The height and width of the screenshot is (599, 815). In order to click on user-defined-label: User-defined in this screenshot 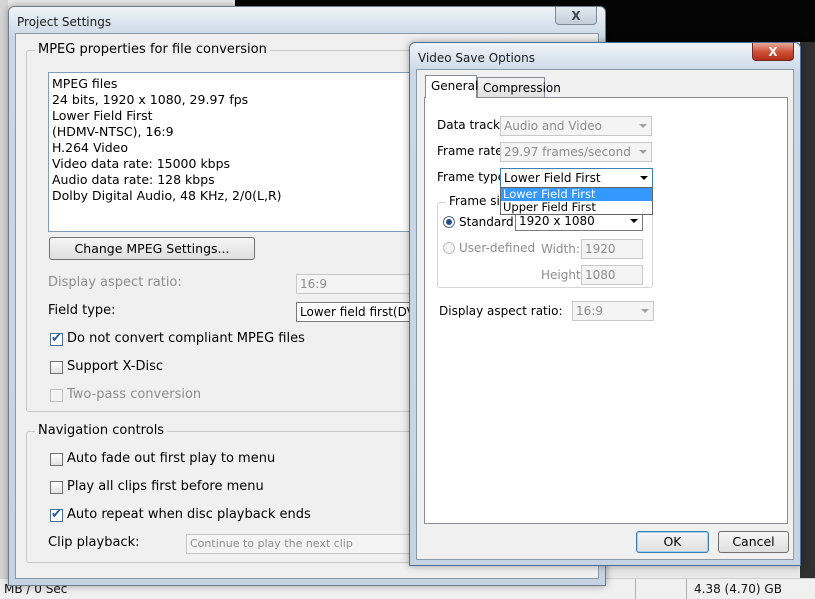, I will do `click(497, 248)`.